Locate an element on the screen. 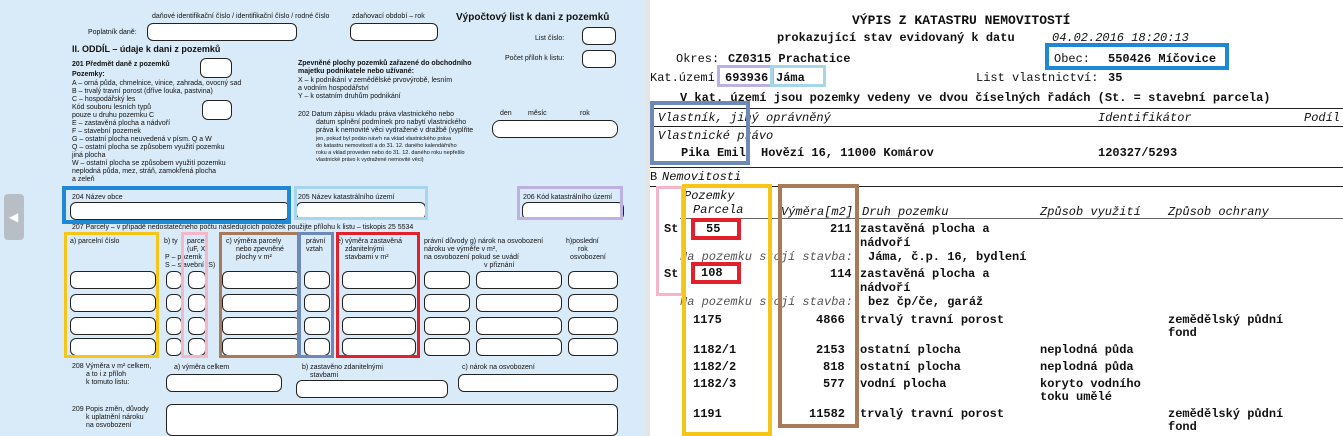  col-zpusob-ochrany-label: Způsob ochrany is located at coordinates (1218, 212).